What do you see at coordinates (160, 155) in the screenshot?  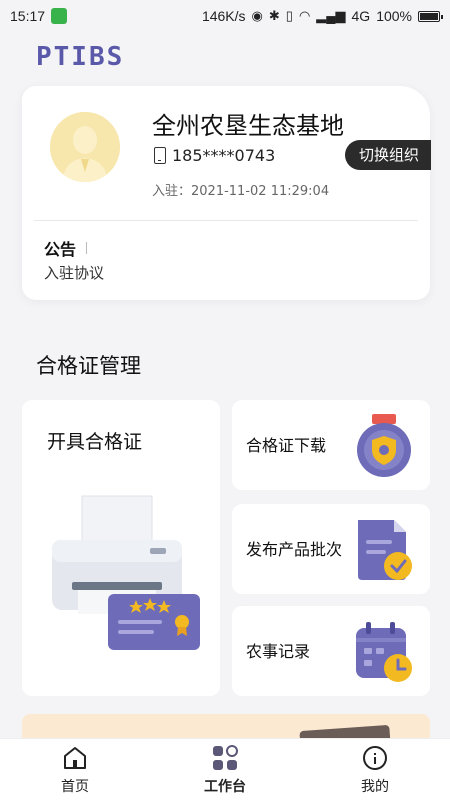 I see `phone-icon` at bounding box center [160, 155].